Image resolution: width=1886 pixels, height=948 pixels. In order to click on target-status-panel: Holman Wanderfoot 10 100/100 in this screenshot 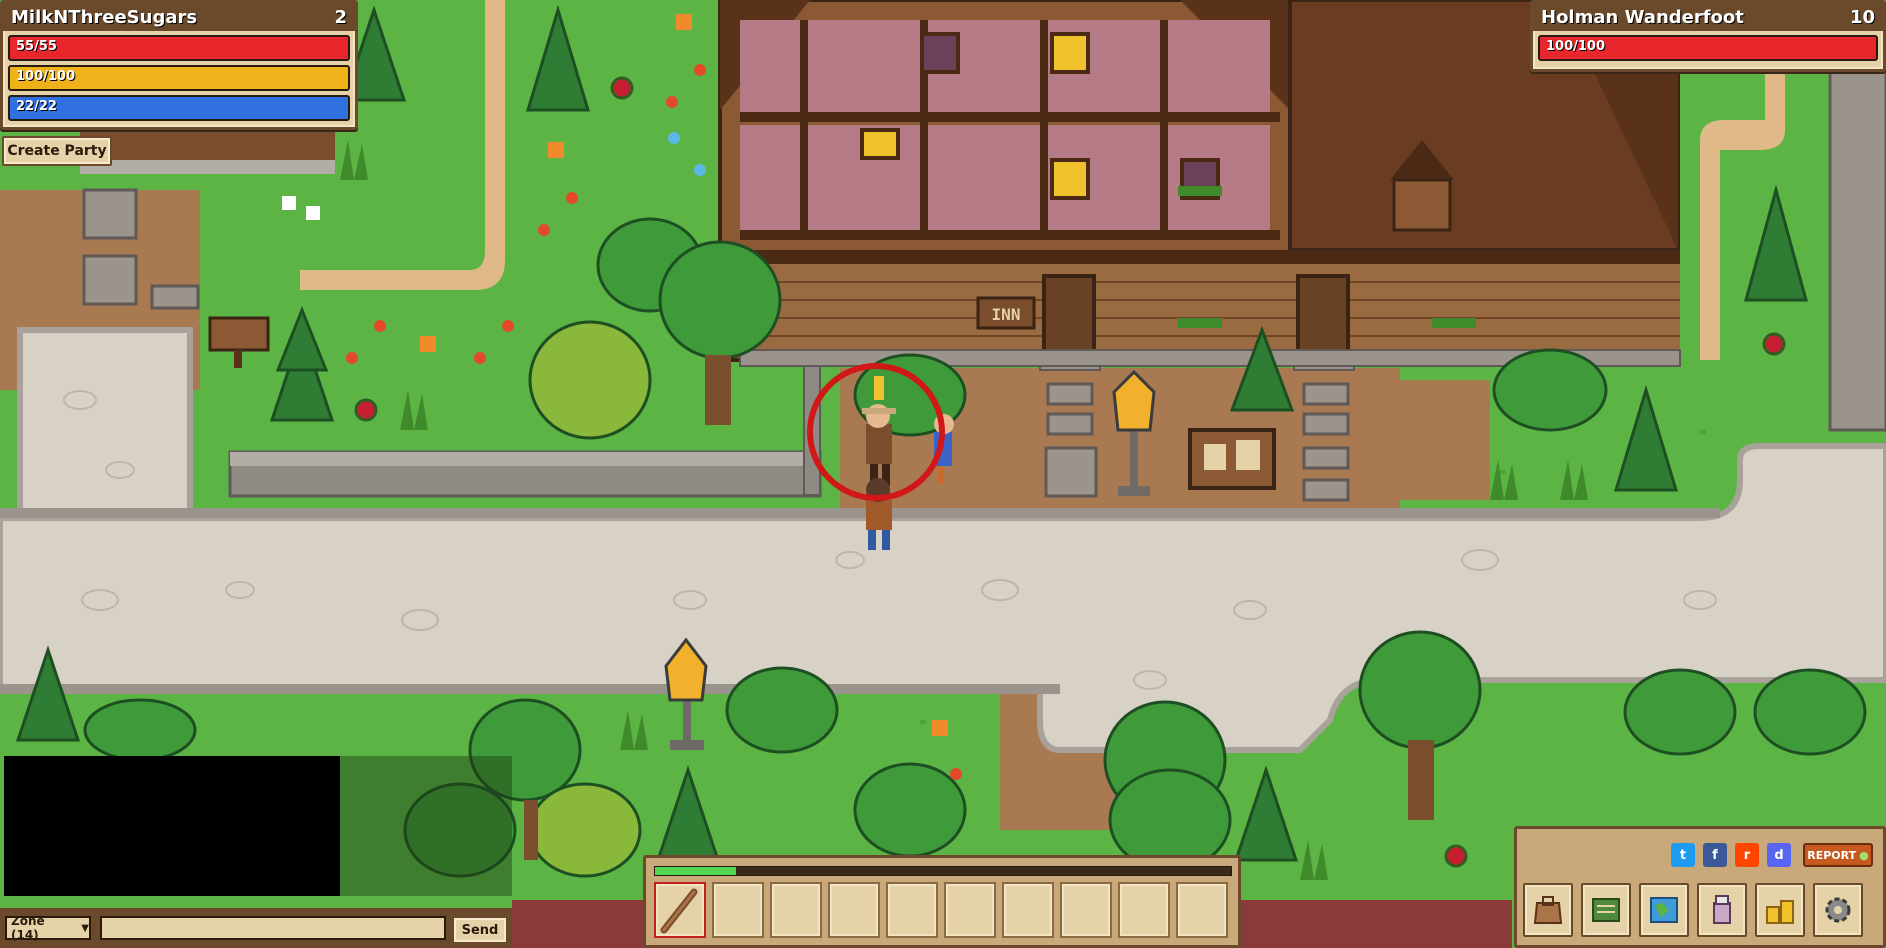, I will do `click(1708, 36)`.